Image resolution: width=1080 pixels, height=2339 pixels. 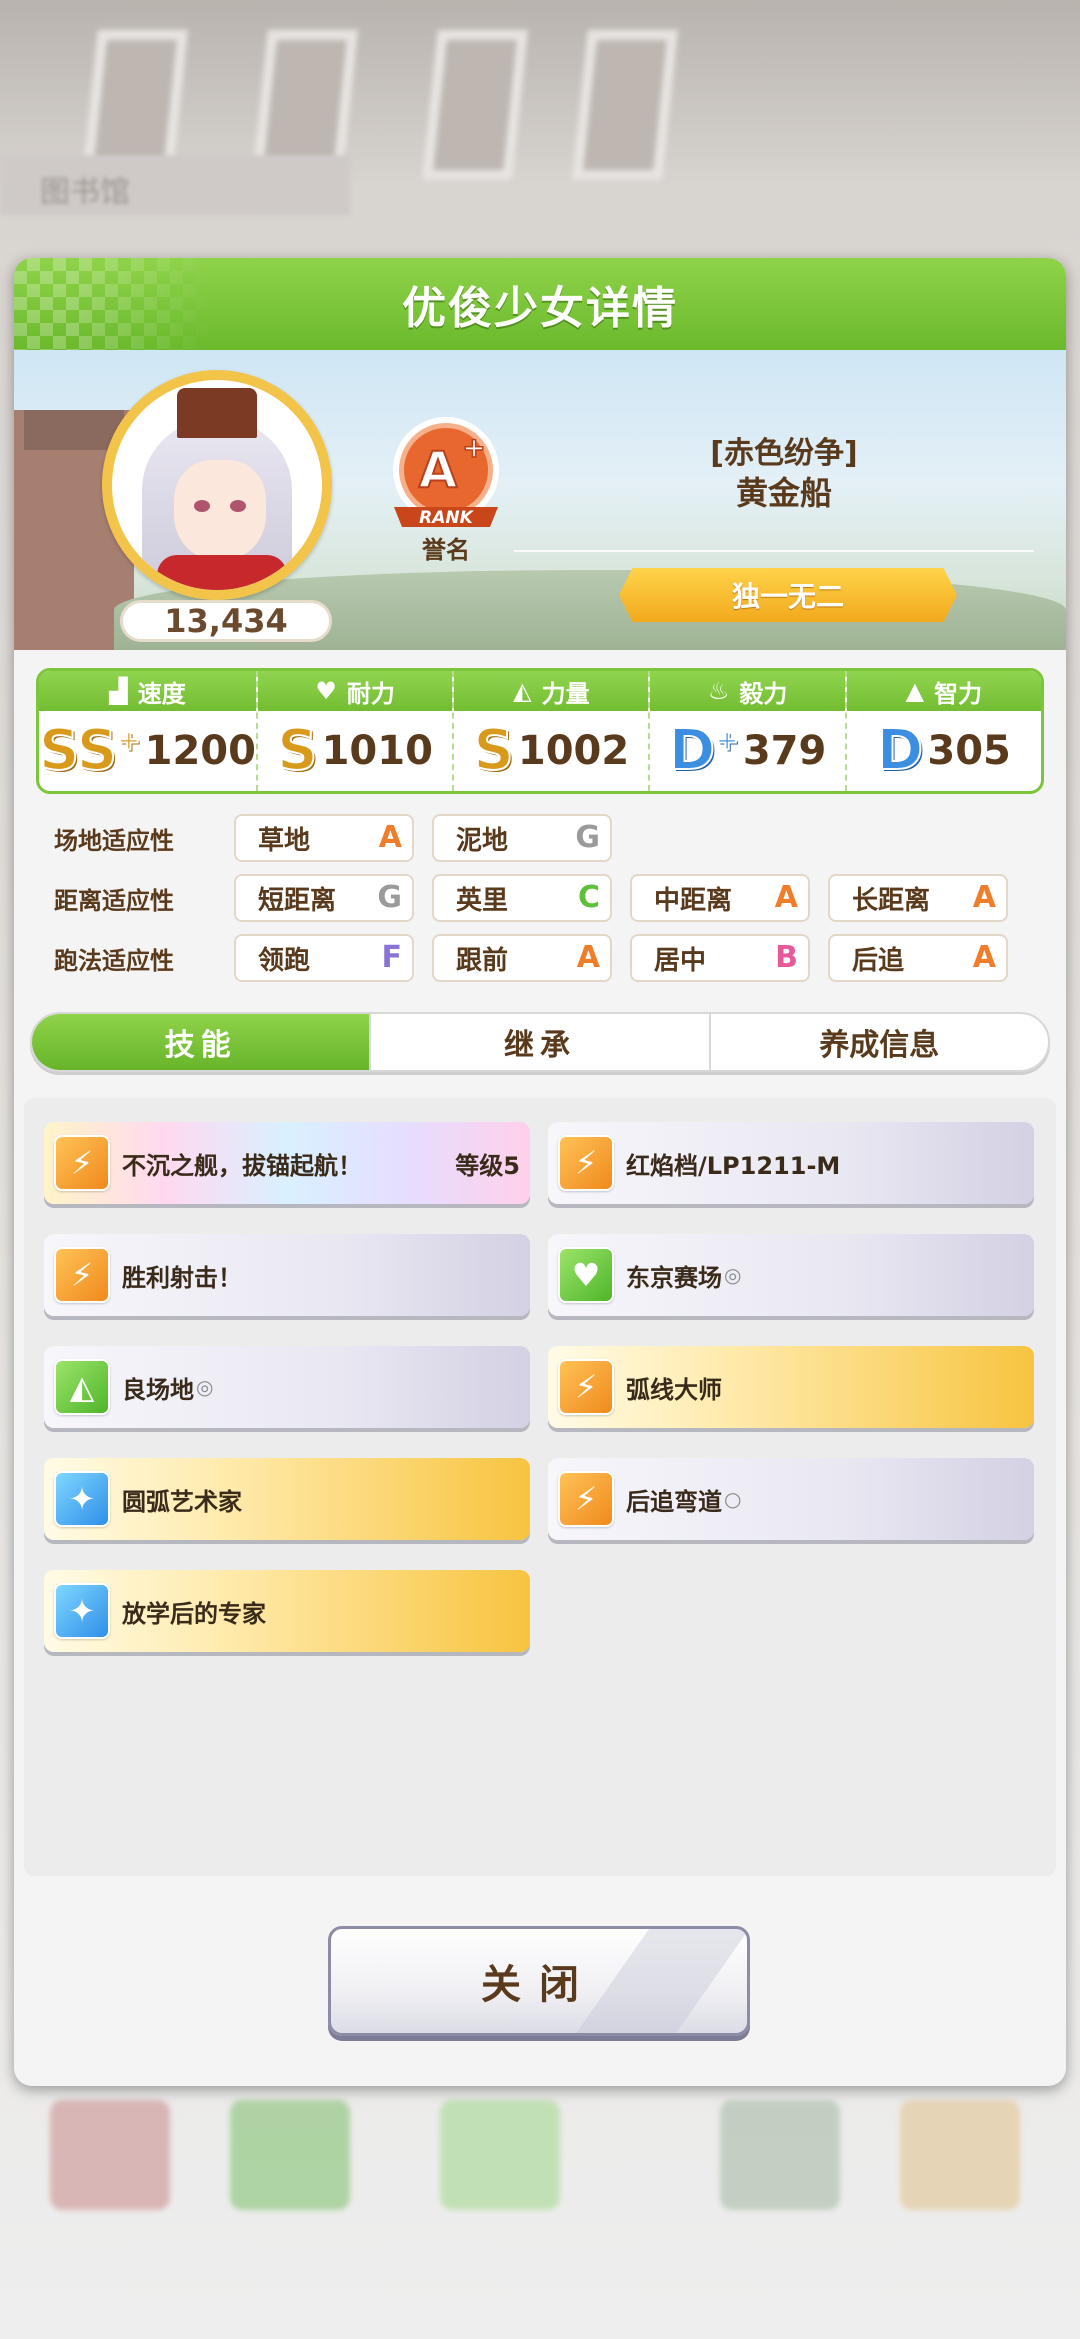 What do you see at coordinates (788, 595) in the screenshot?
I see `title-ribbon: 独一无二` at bounding box center [788, 595].